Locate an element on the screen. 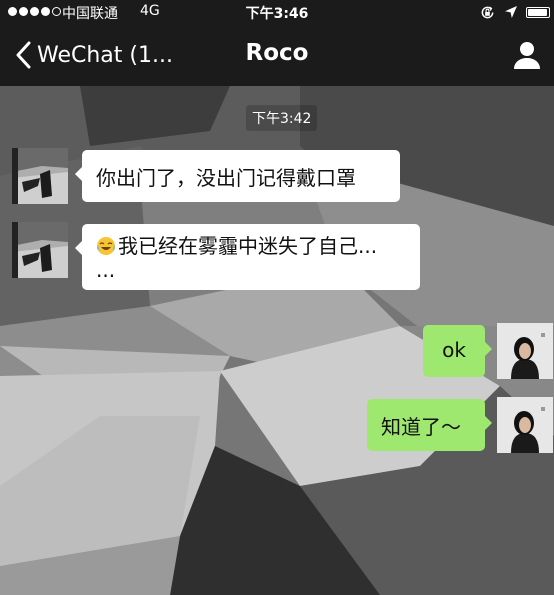  message-bubble: 知道了～ is located at coordinates (429, 425).